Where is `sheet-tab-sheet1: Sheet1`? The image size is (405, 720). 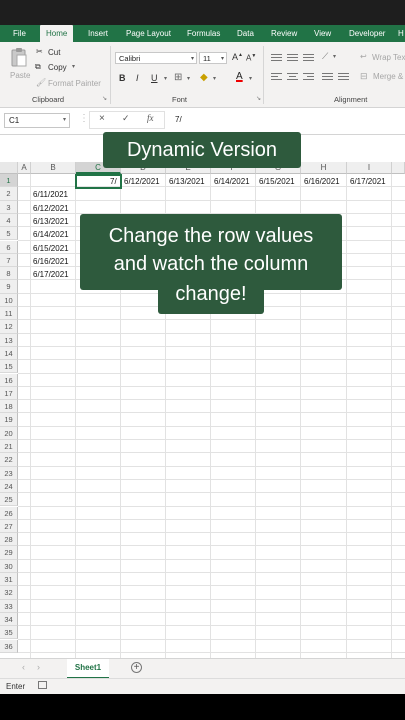 sheet-tab-sheet1: Sheet1 is located at coordinates (88, 669).